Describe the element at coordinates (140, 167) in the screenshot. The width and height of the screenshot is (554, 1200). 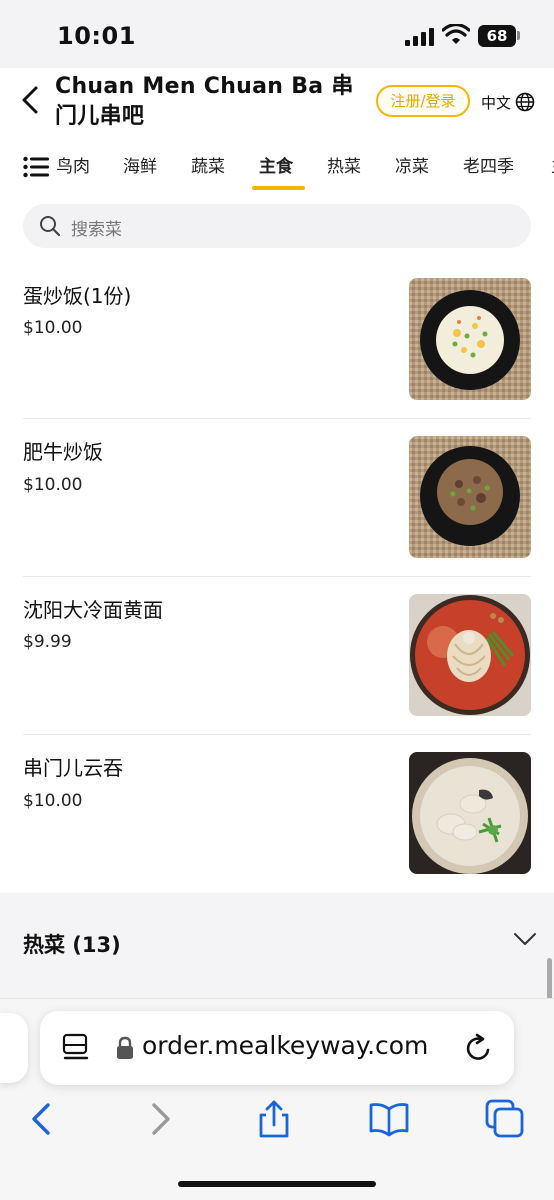
I see `tab-category: 海鲜` at that location.